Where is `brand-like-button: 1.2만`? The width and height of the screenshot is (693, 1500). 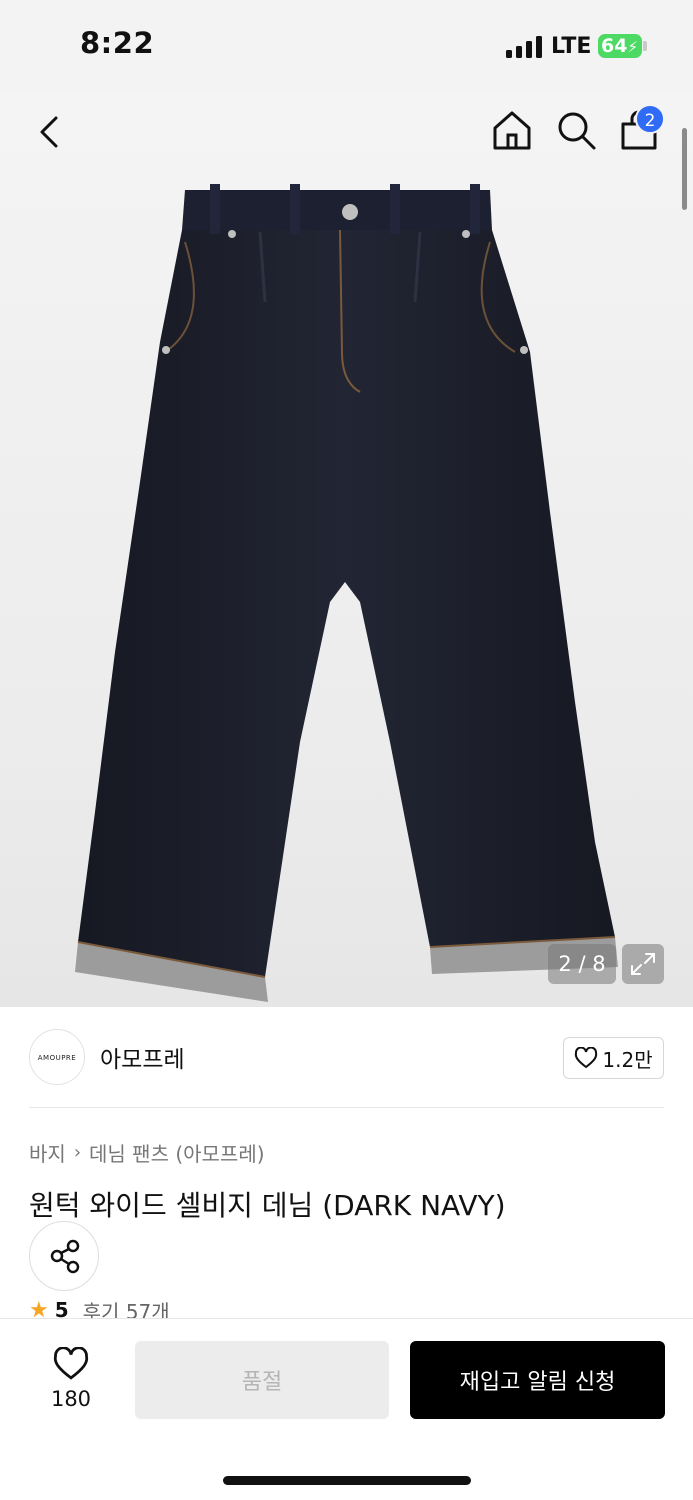
brand-like-button: 1.2만 is located at coordinates (613, 1058).